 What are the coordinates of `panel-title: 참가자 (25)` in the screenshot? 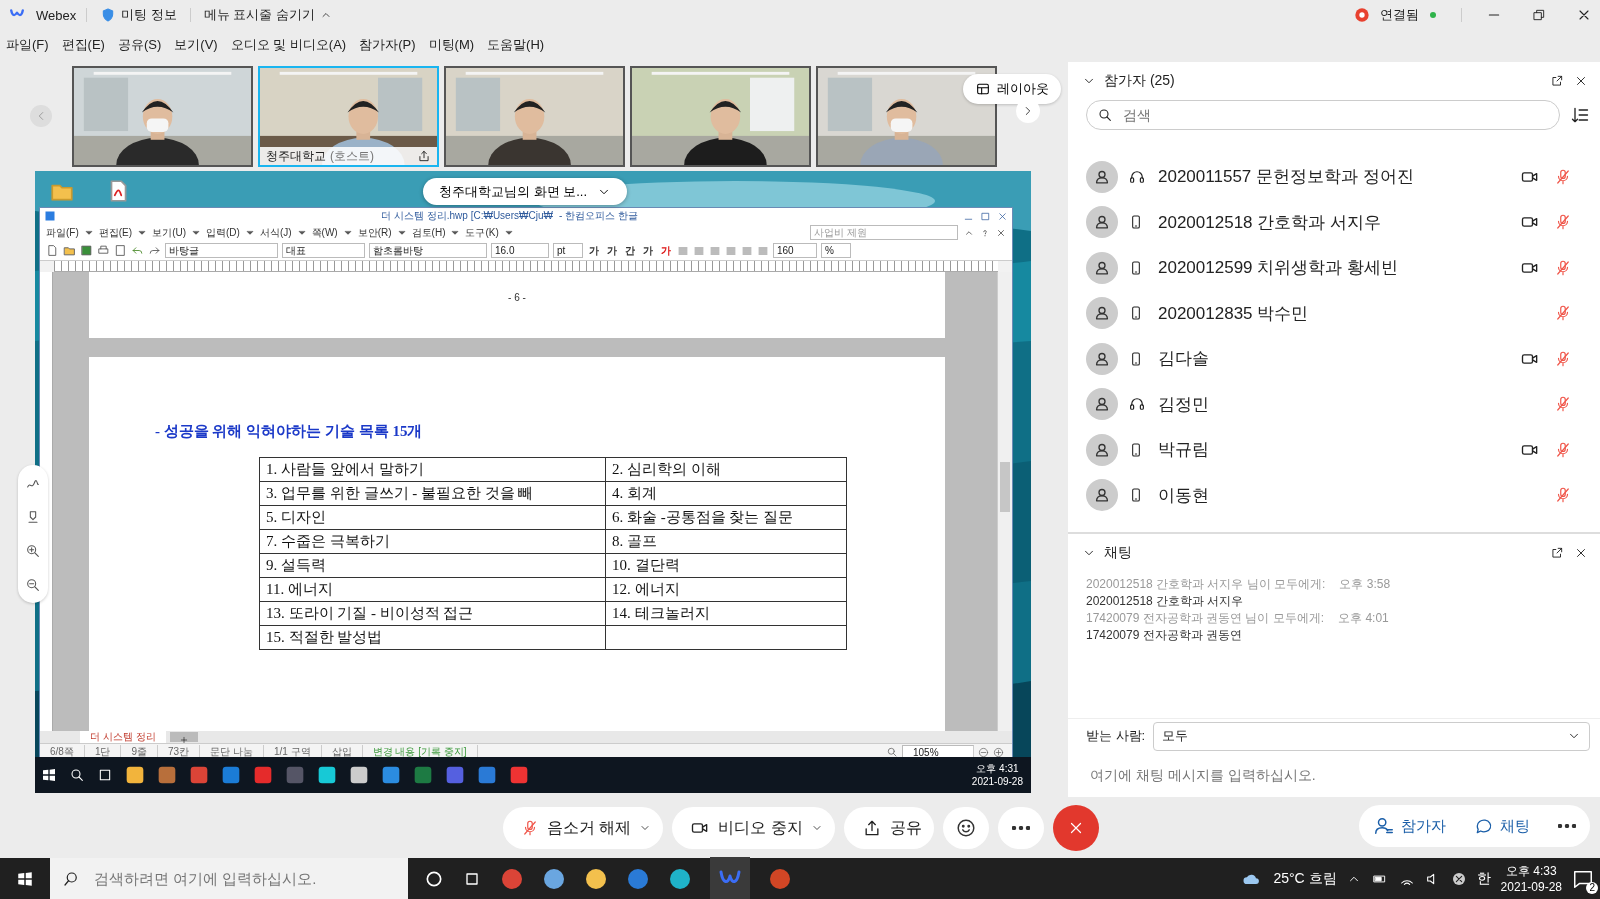 It's located at (1139, 81).